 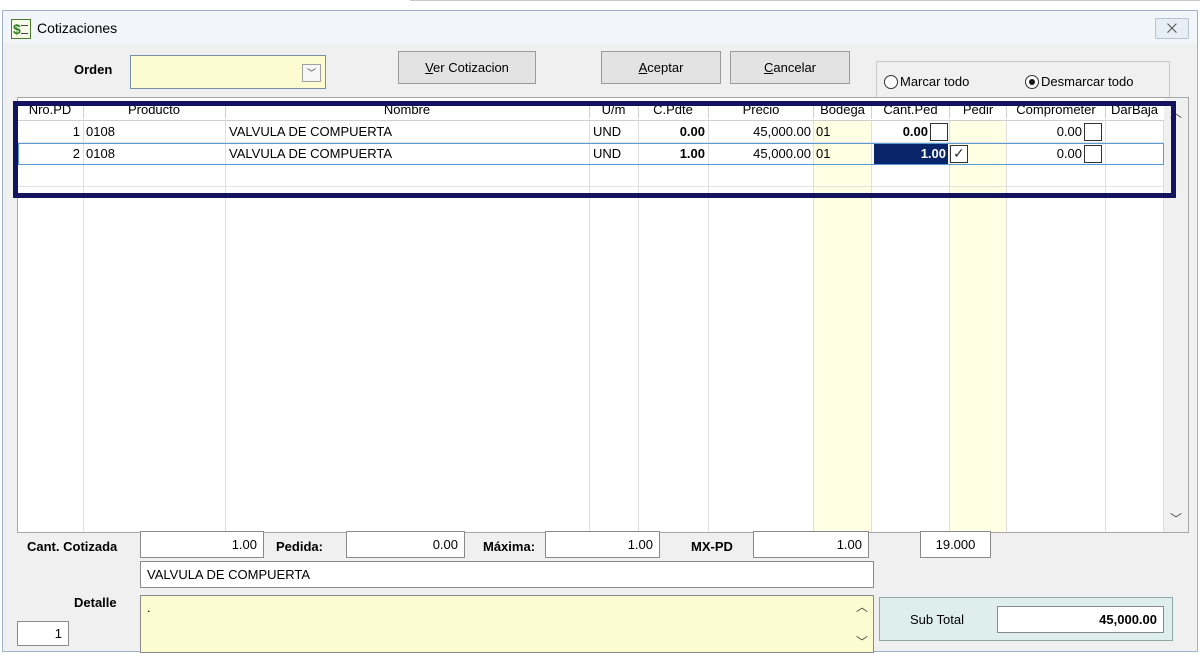 I want to click on ver-cotizacion-hotkey: V, so click(x=429, y=67).